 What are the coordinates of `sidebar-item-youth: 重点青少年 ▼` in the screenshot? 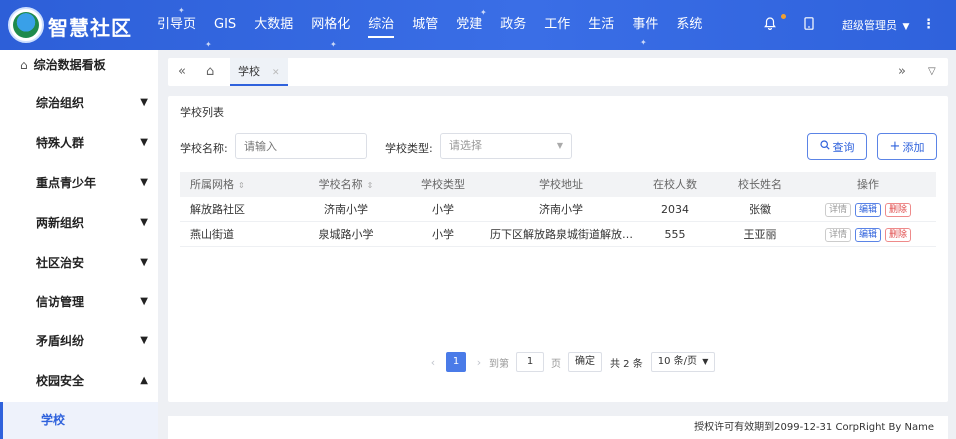 It's located at (79, 183).